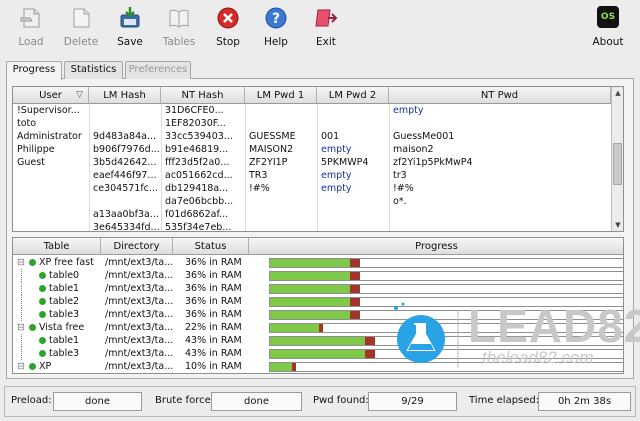 The height and width of the screenshot is (421, 640). What do you see at coordinates (500, 95) in the screenshot?
I see `col-nt-pwd: NT Pwd` at bounding box center [500, 95].